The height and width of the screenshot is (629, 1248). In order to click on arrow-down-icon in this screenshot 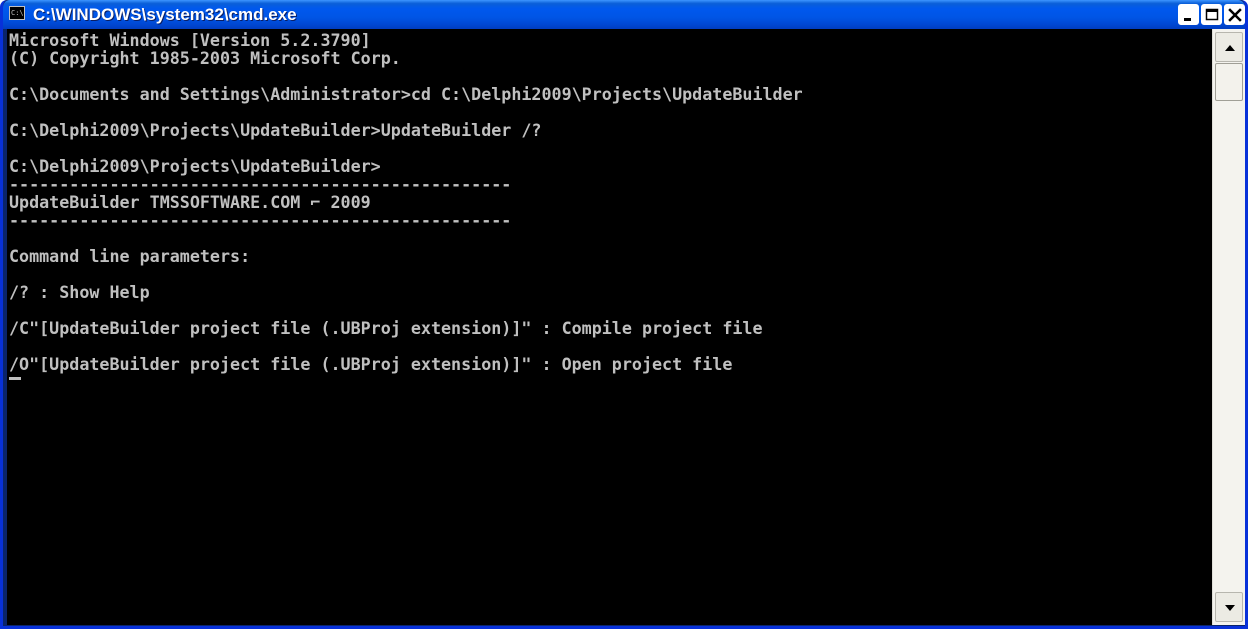, I will do `click(1230, 608)`.